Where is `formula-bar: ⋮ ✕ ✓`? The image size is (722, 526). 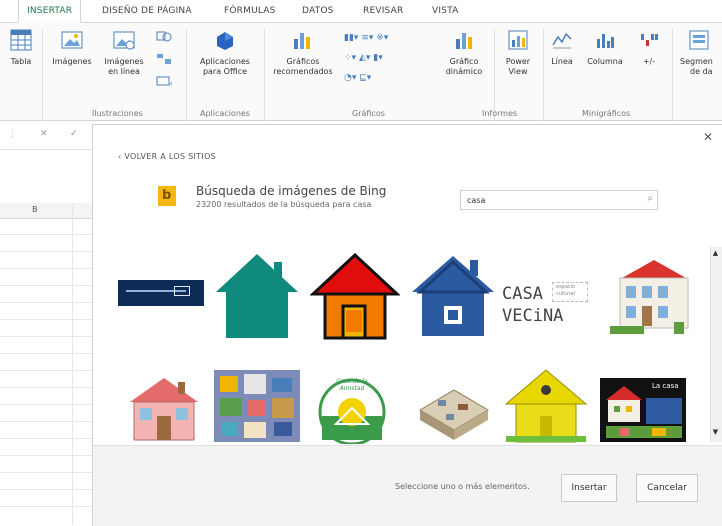 formula-bar: ⋮ ✕ ✓ is located at coordinates (46, 135).